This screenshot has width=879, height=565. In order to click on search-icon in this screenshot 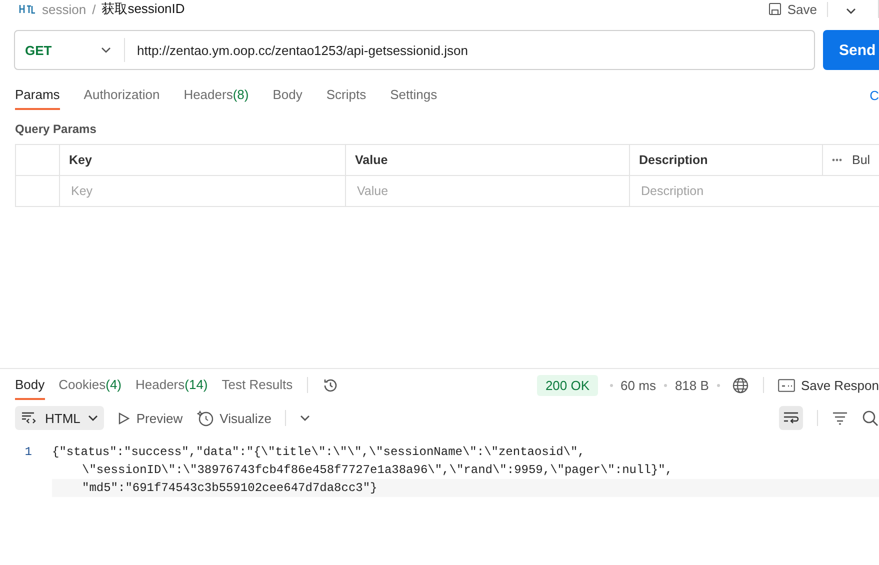, I will do `click(870, 418)`.